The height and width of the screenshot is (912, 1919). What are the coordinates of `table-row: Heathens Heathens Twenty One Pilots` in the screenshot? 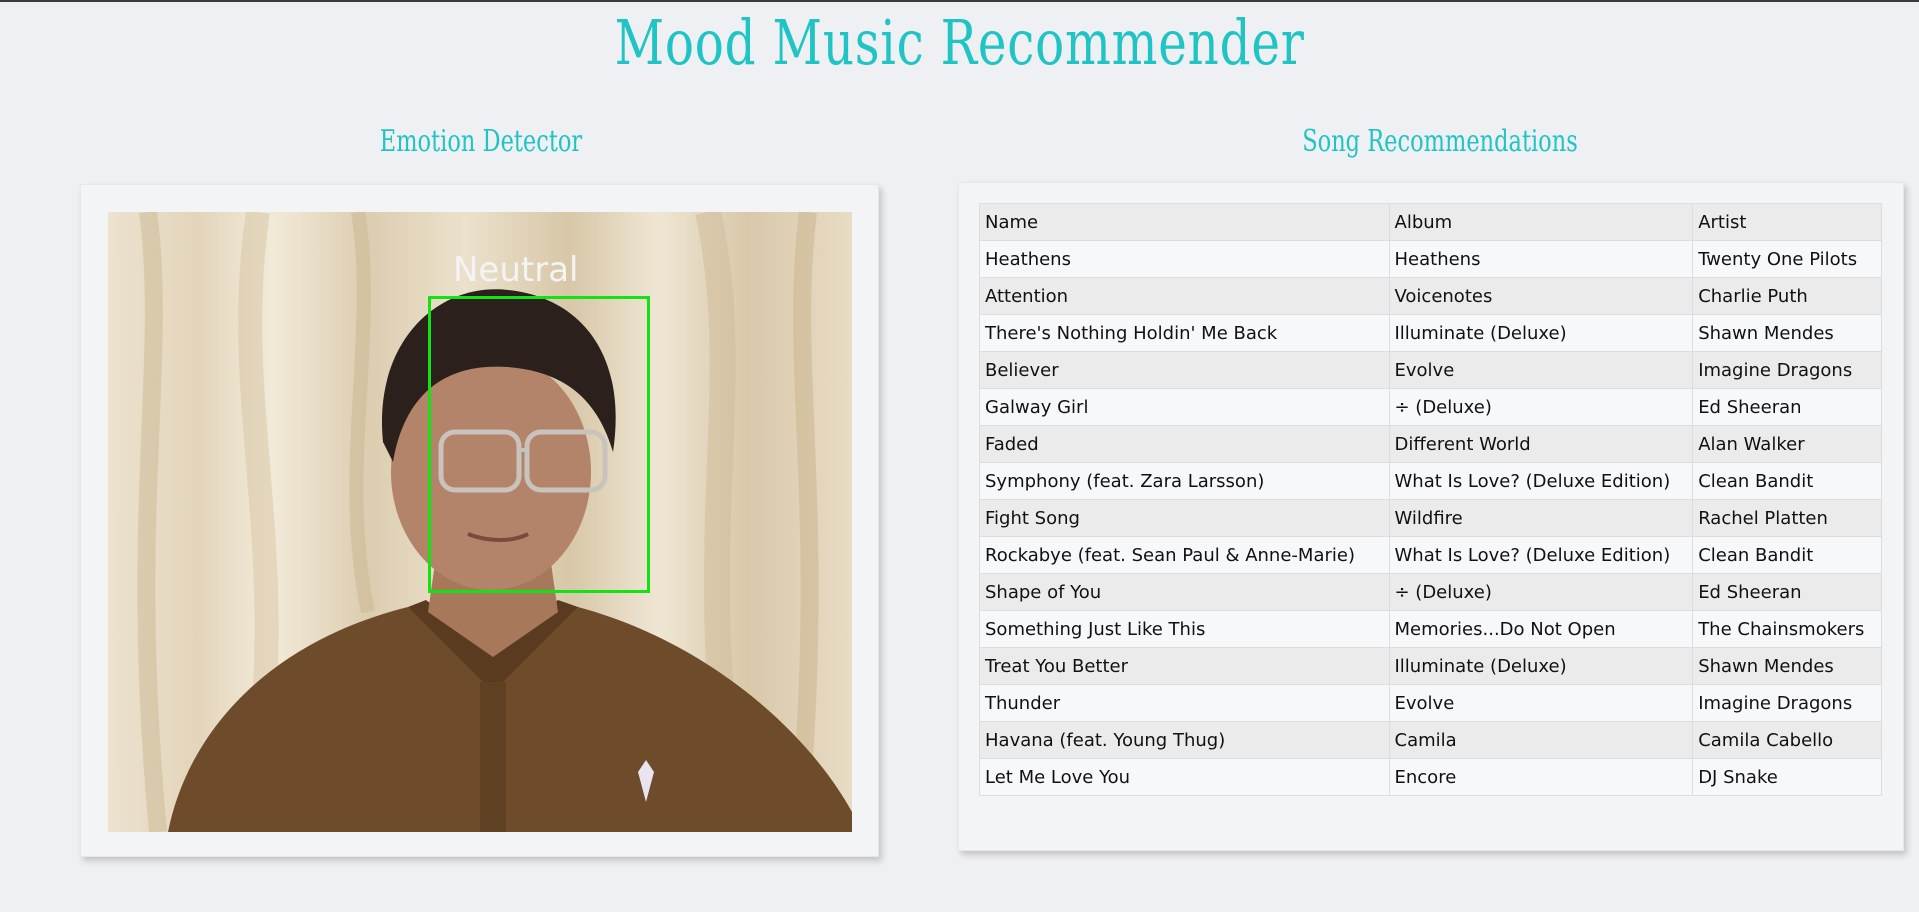 It's located at (1430, 259).